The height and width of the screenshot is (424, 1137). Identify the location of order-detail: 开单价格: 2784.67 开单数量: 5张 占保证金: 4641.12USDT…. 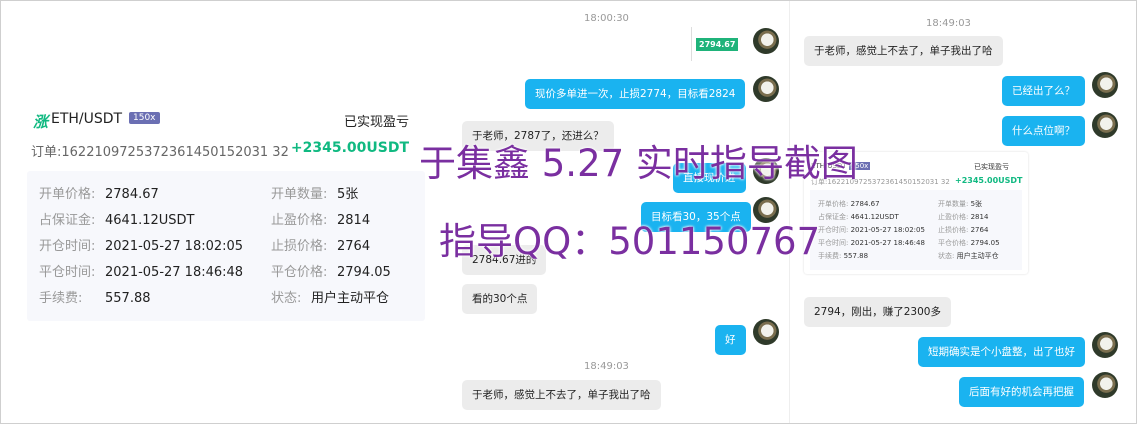
(916, 230).